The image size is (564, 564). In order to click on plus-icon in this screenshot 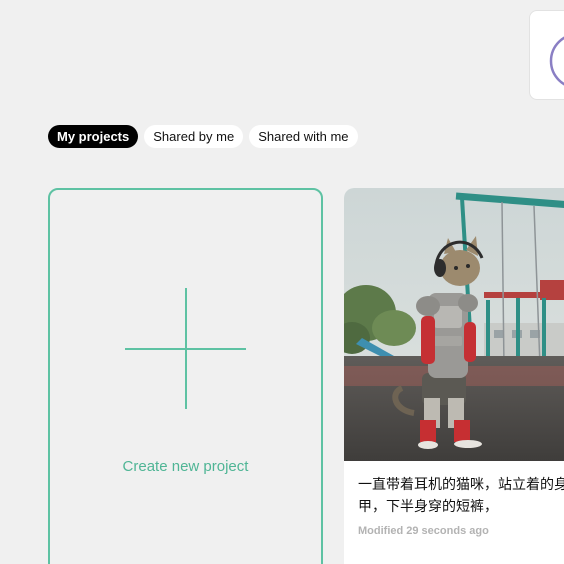, I will do `click(185, 348)`.